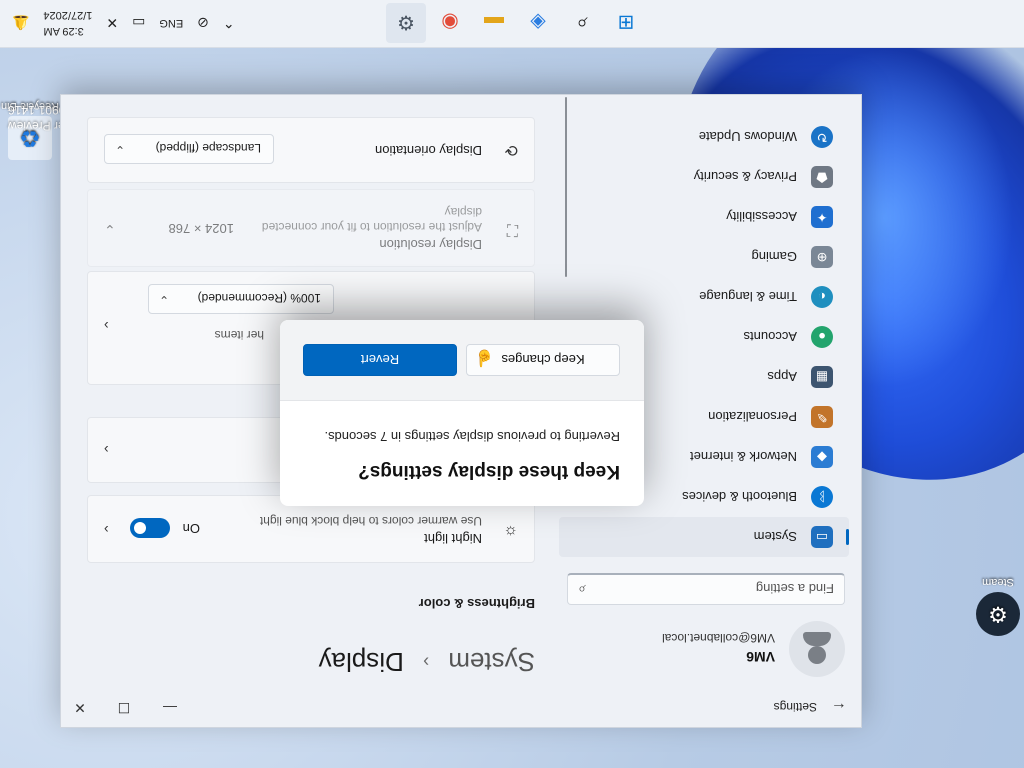 Image resolution: width=1024 pixels, height=768 pixels. What do you see at coordinates (704, 177) in the screenshot?
I see `sidebar-item-privacy: ⬟ Privacy & security` at bounding box center [704, 177].